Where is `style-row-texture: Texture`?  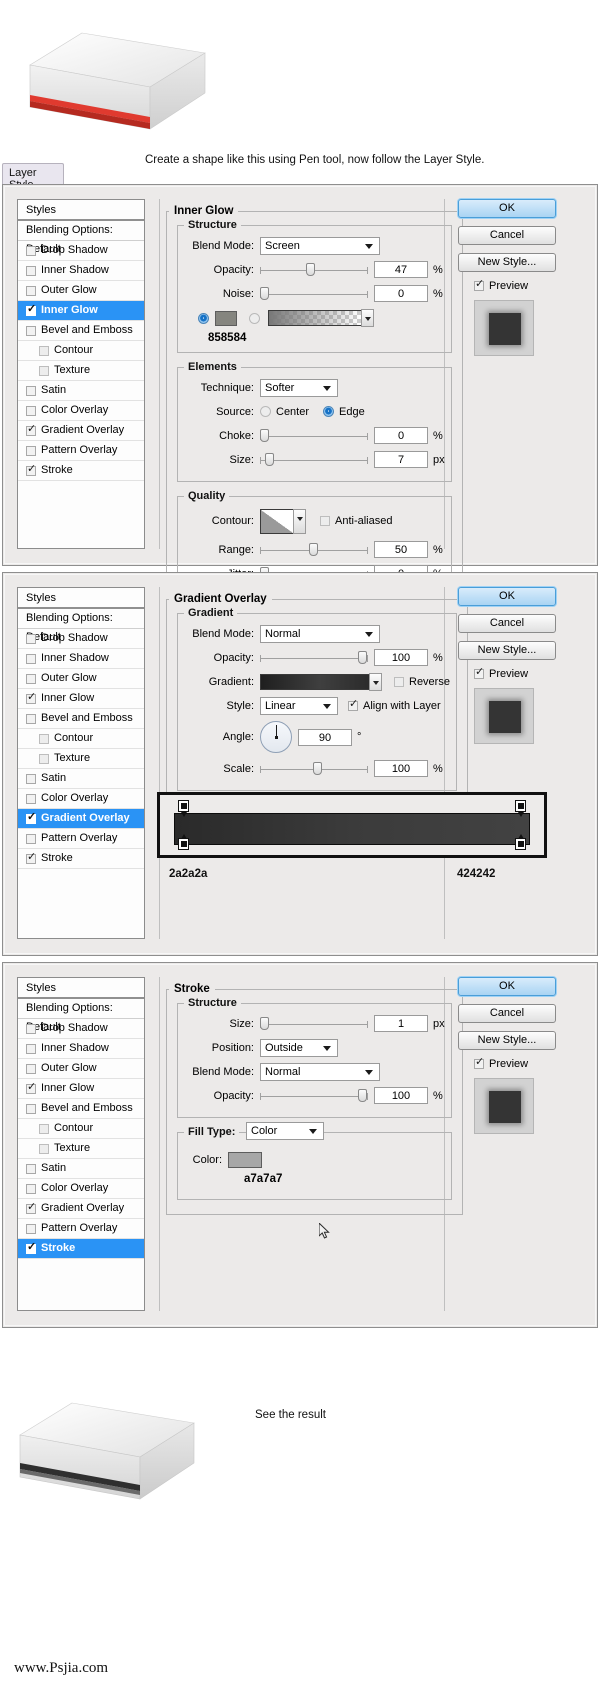 style-row-texture: Texture is located at coordinates (81, 759).